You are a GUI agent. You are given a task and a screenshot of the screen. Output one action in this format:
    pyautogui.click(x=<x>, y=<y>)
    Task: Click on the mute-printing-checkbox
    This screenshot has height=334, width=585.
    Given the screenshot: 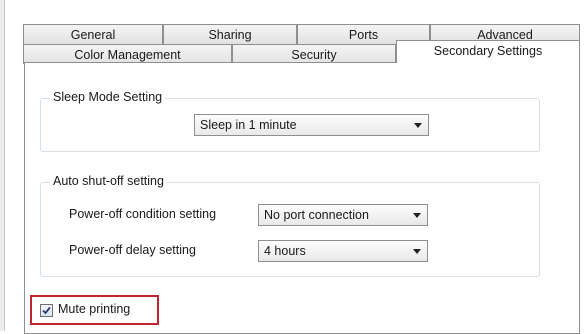 What is the action you would take?
    pyautogui.click(x=46, y=310)
    